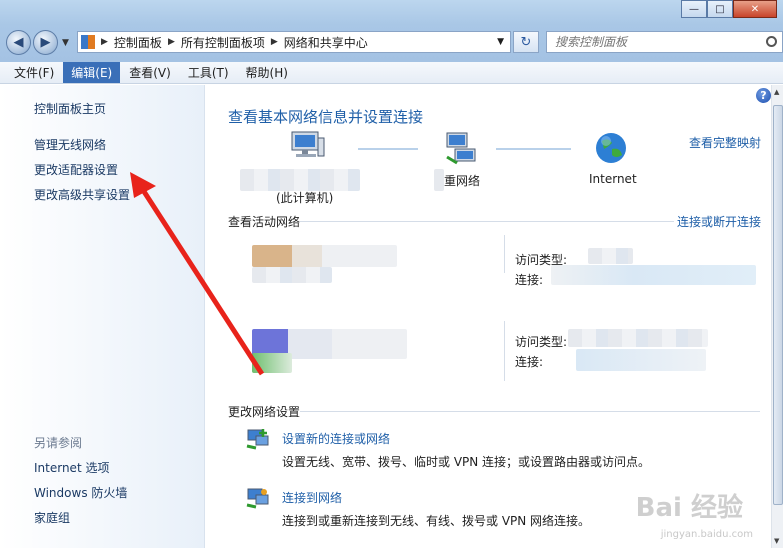 The image size is (783, 548). I want to click on back-arrow-icon: ◀, so click(18, 42).